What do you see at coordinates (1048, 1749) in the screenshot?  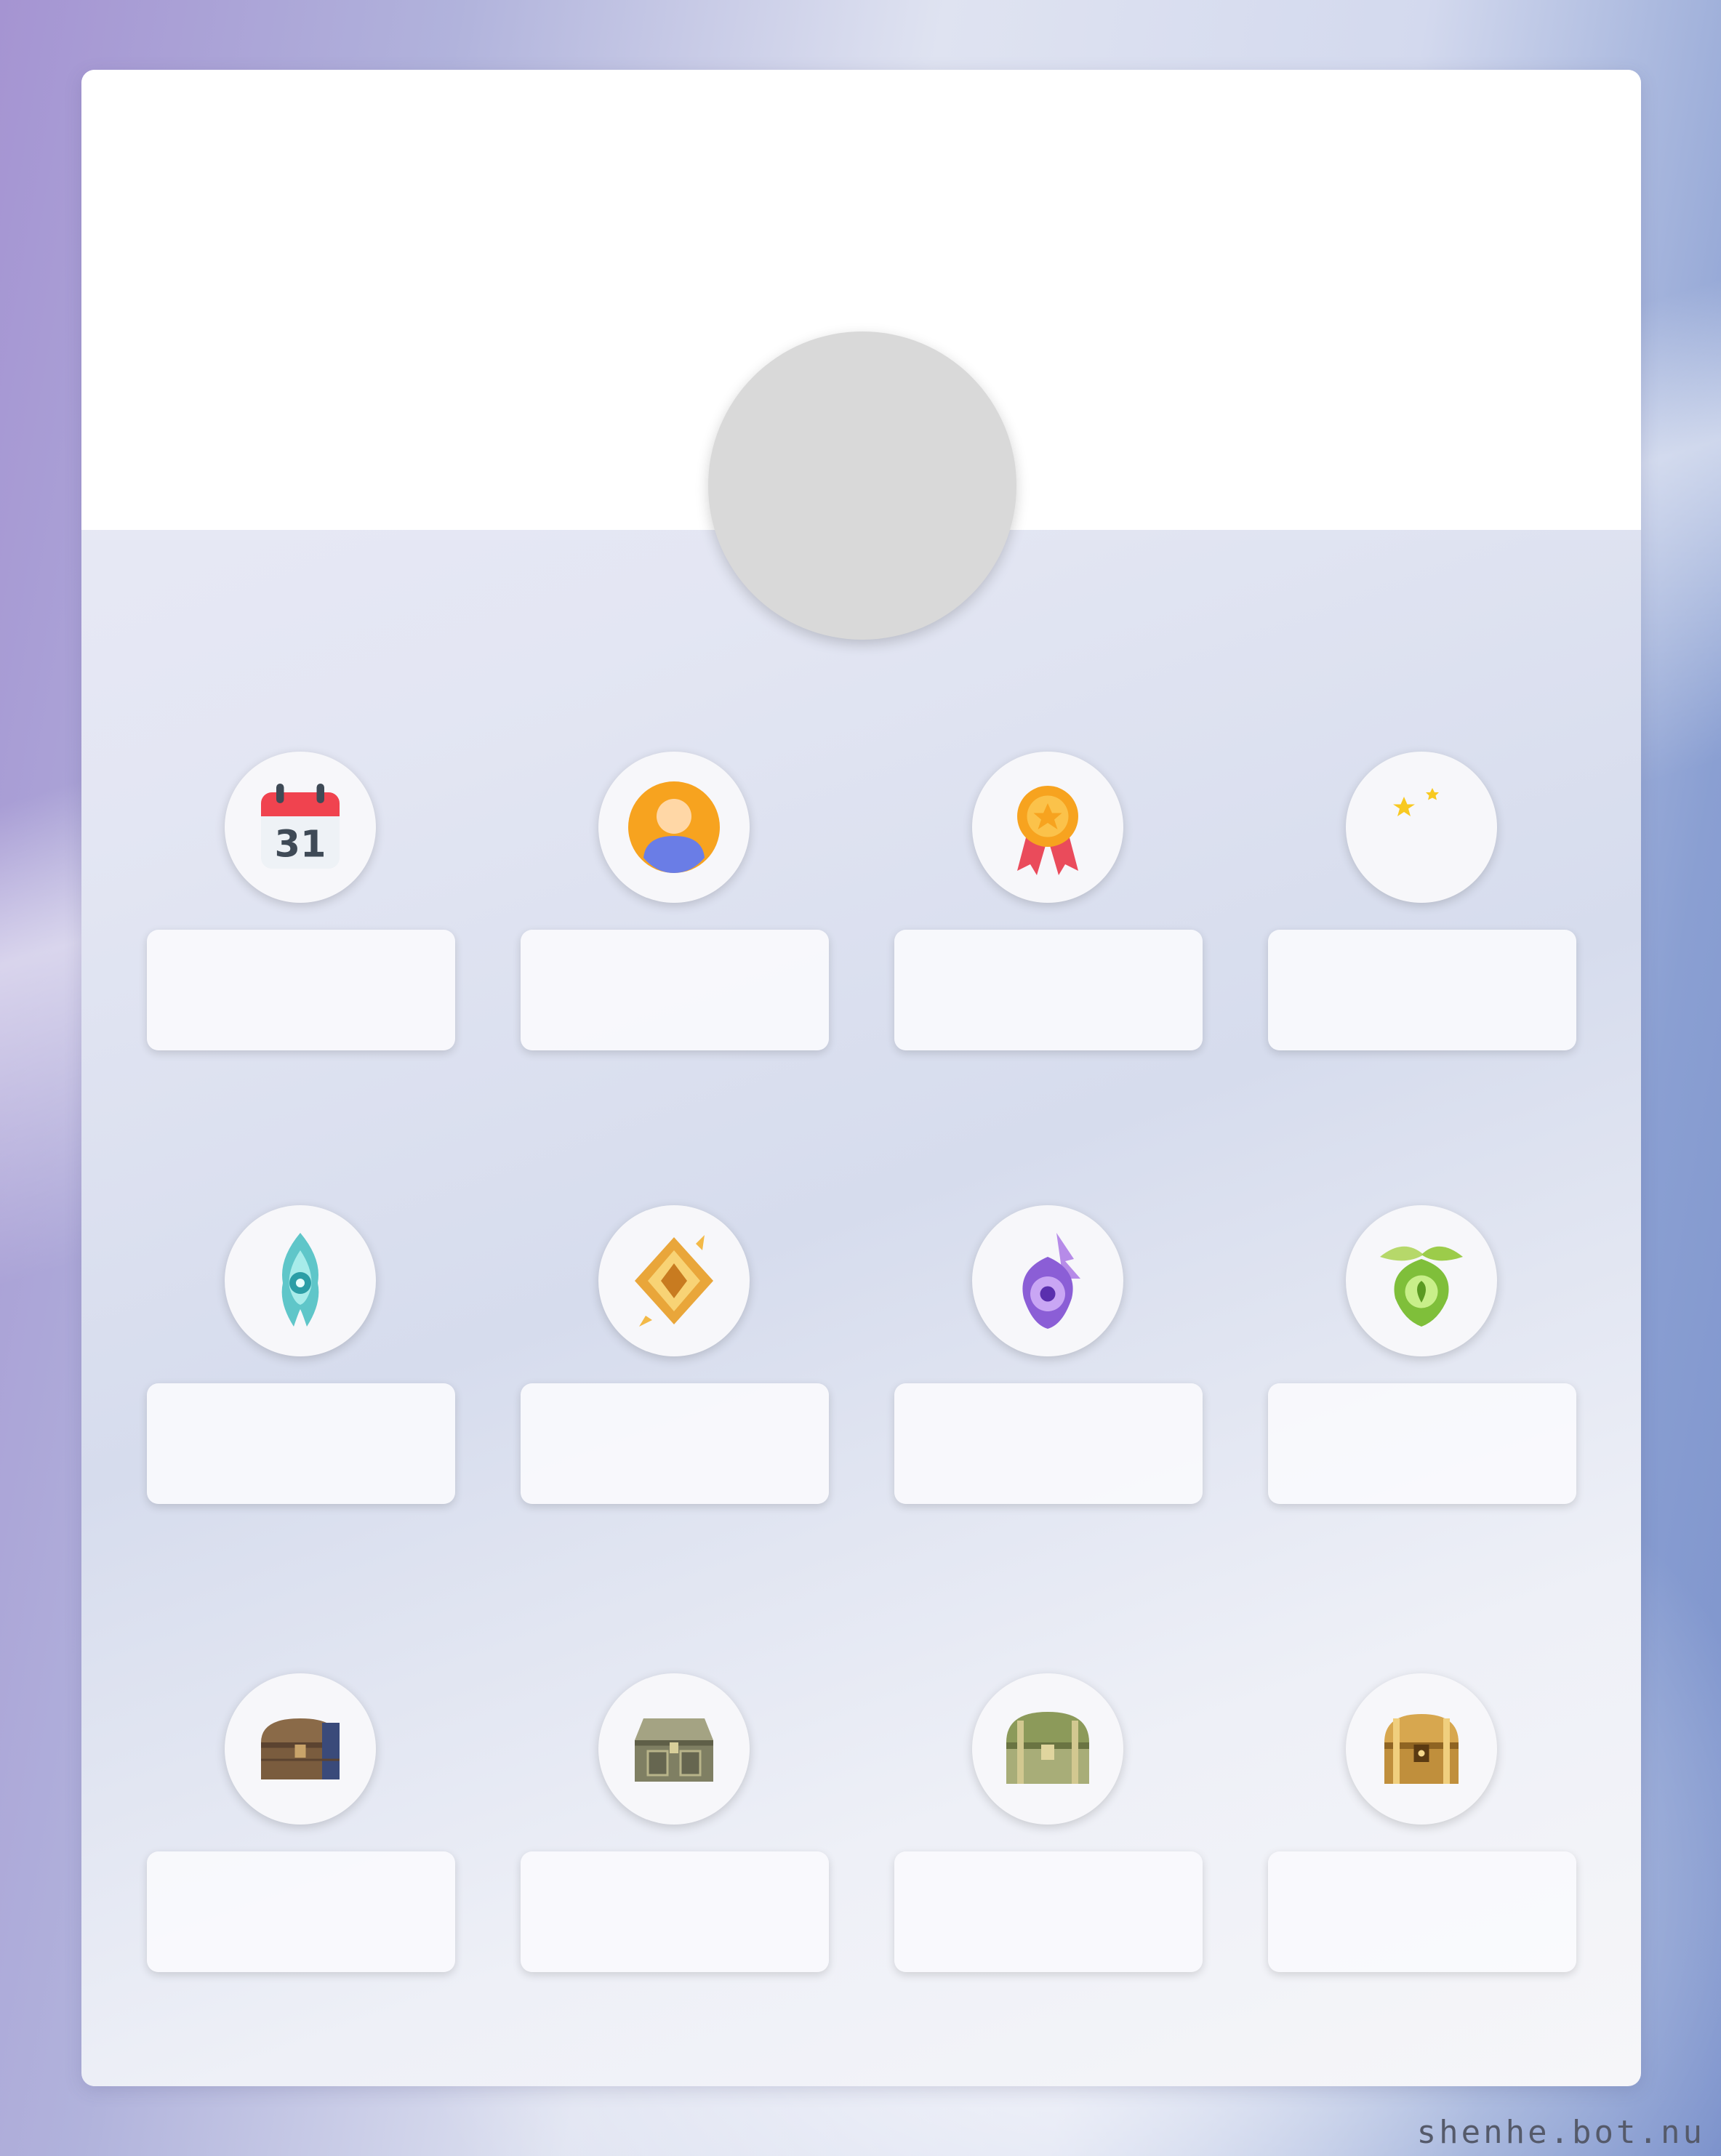 I see `precious-chest-icon` at bounding box center [1048, 1749].